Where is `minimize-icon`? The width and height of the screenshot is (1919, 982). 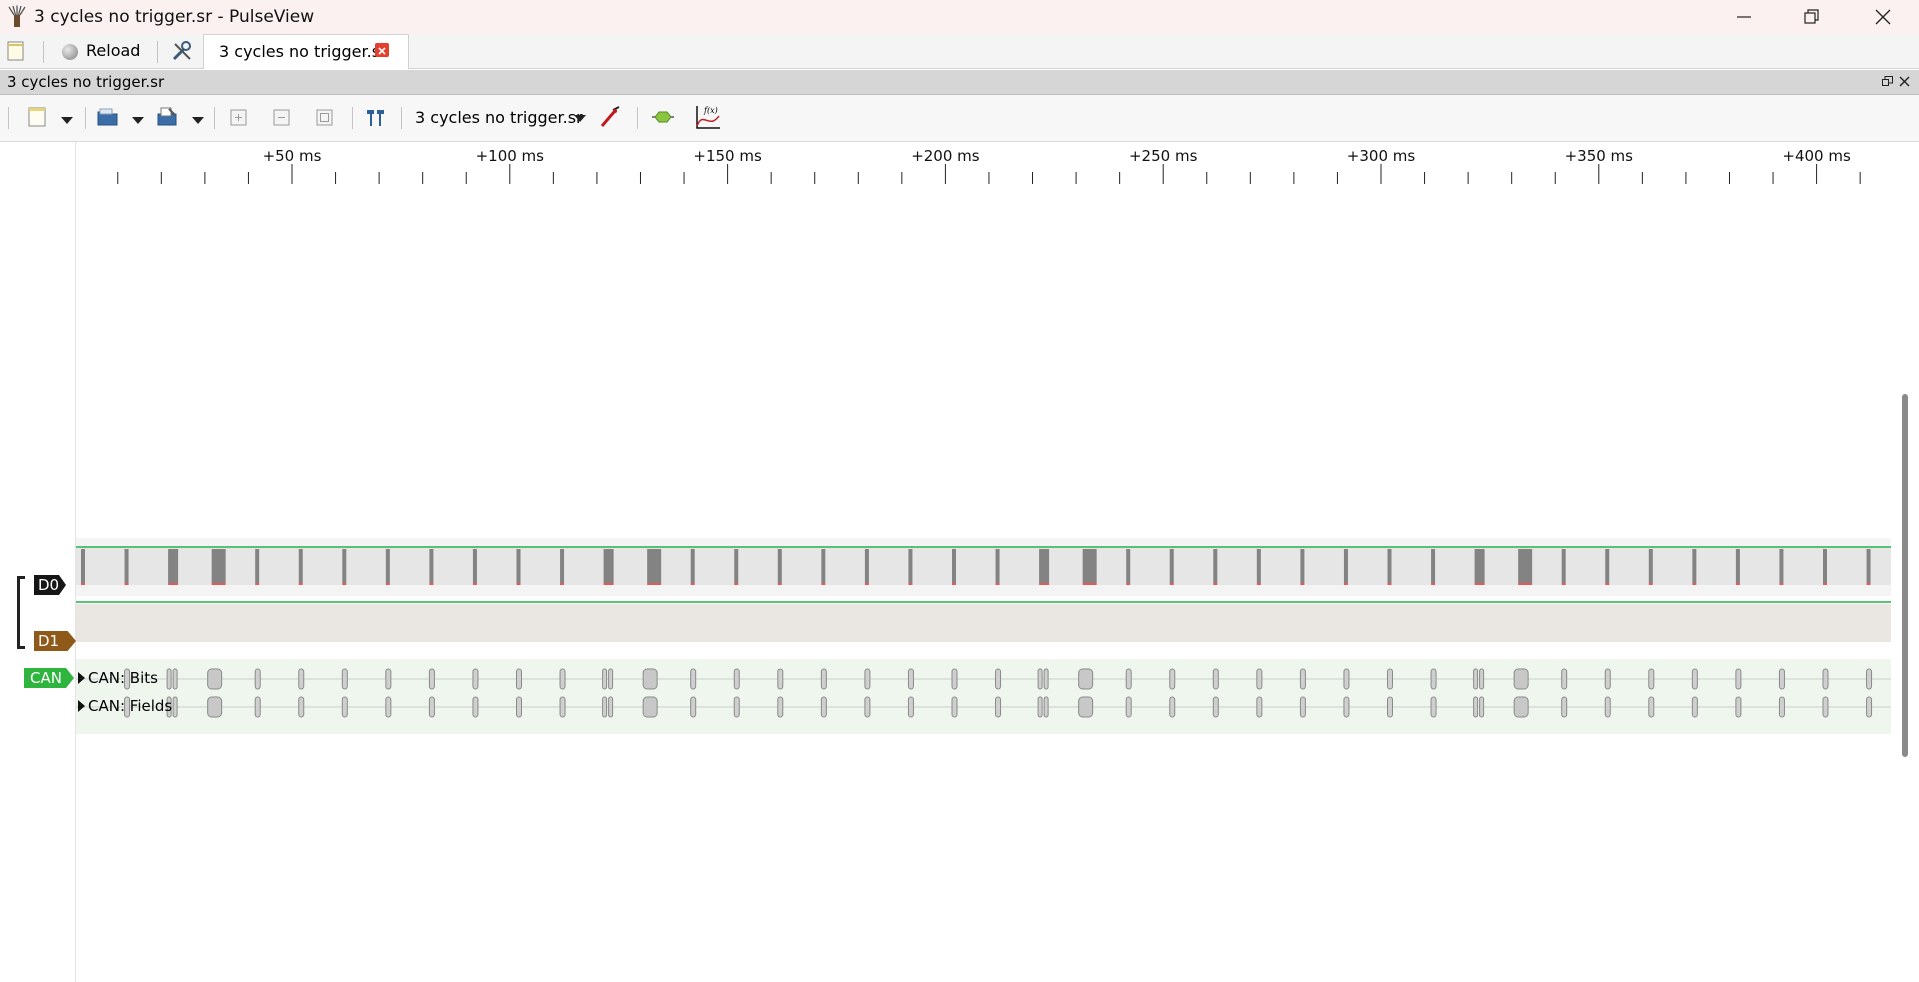
minimize-icon is located at coordinates (1744, 17).